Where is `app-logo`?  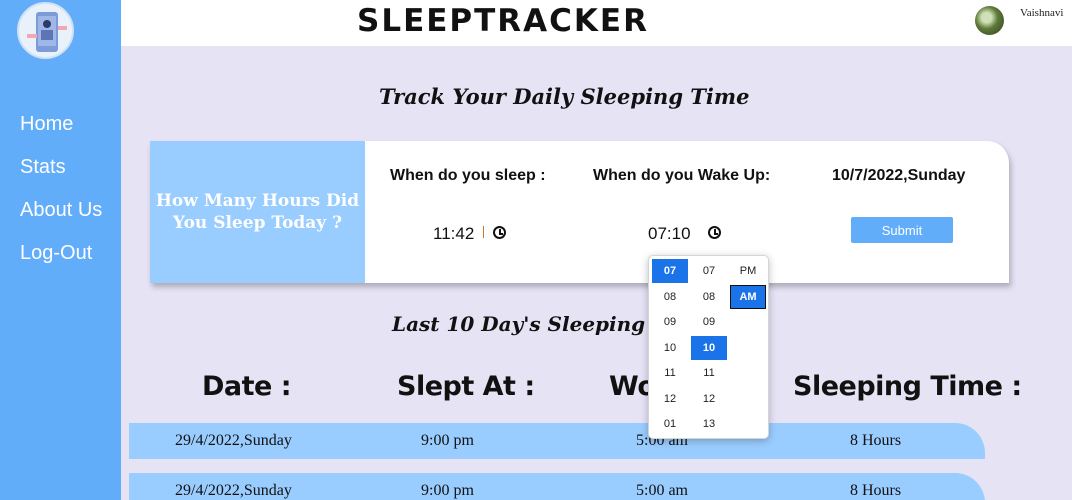
app-logo is located at coordinates (45, 30).